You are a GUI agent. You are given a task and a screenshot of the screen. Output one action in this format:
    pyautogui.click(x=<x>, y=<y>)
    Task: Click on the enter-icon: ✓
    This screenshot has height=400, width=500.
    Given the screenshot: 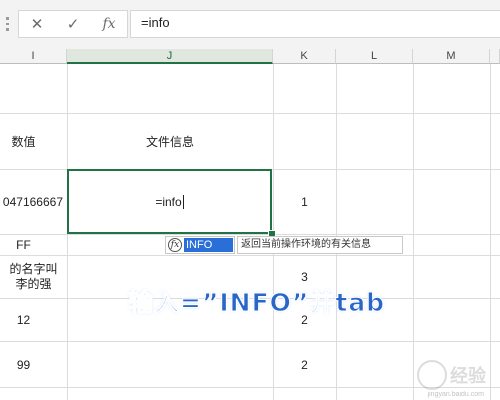 What is the action you would take?
    pyautogui.click(x=73, y=24)
    